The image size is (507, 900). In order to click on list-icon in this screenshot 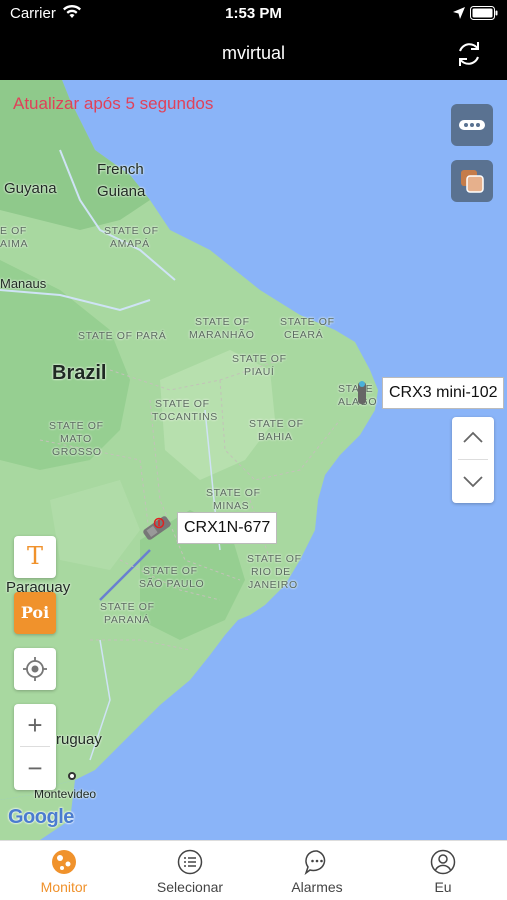, I will do `click(190, 862)`.